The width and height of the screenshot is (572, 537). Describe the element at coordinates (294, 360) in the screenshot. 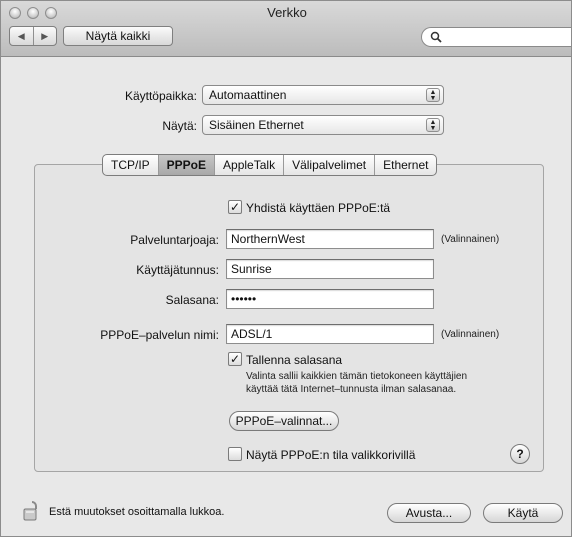

I see `save-password-label: Tallenna salasana` at that location.